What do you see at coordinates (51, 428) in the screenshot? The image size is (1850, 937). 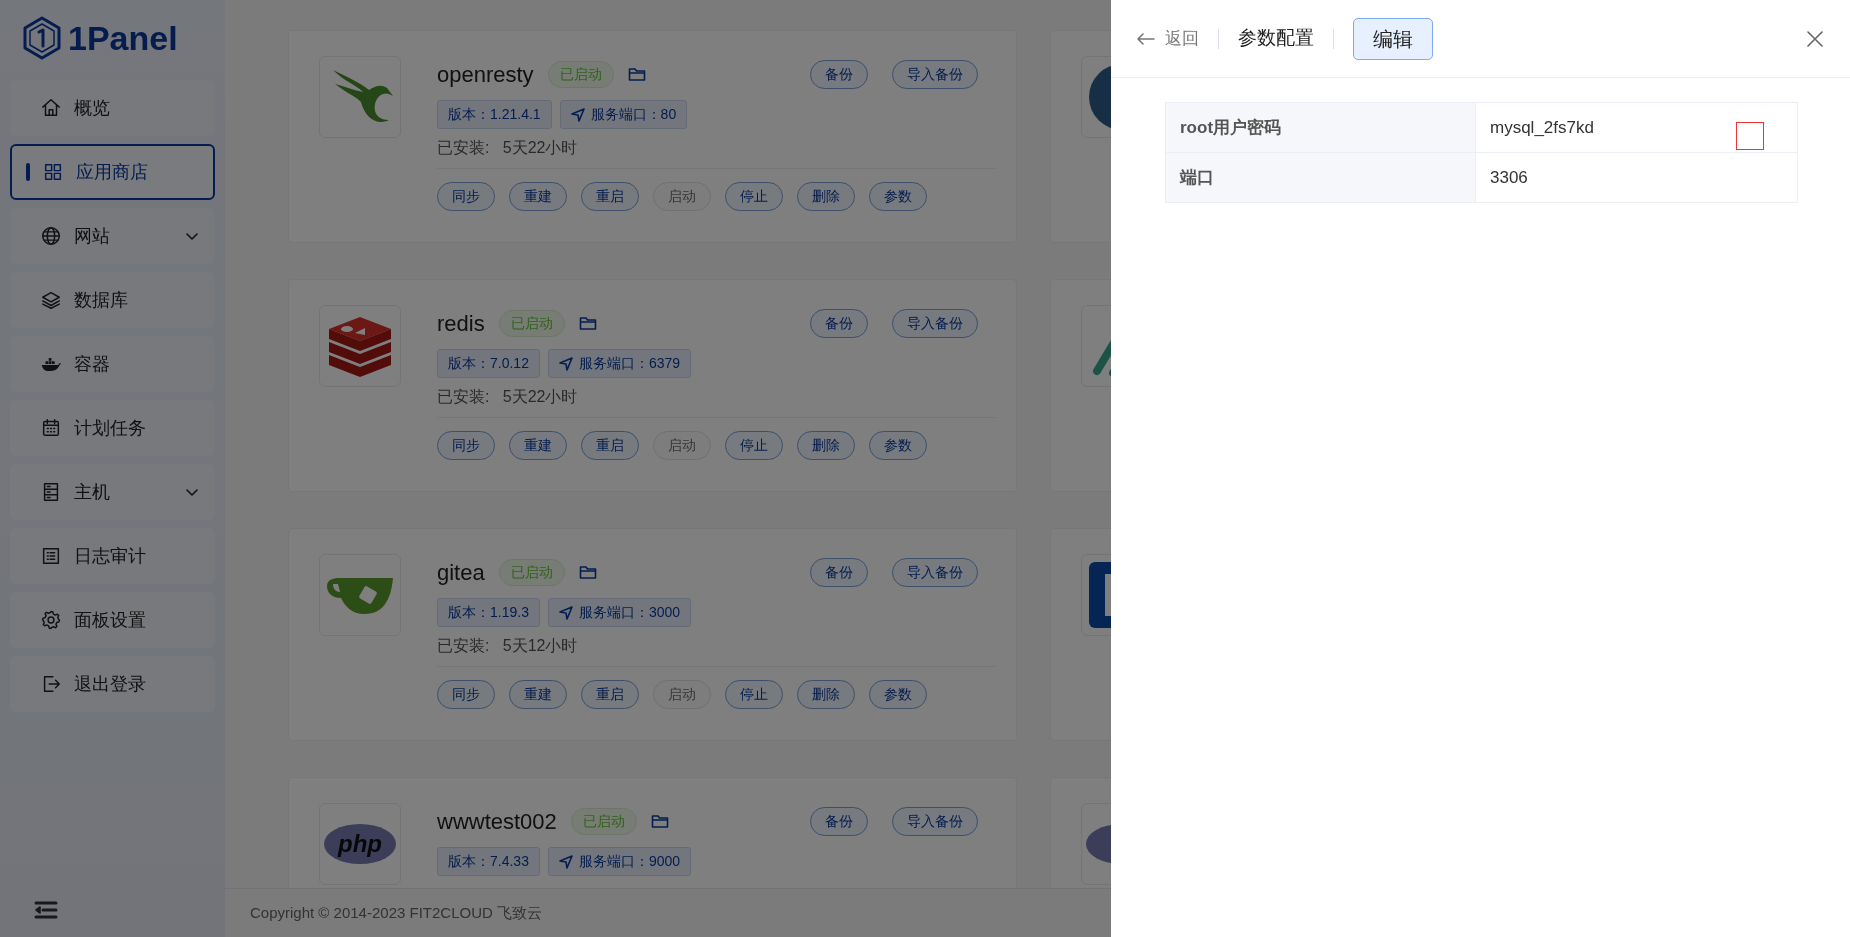 I see `calendar-icon` at bounding box center [51, 428].